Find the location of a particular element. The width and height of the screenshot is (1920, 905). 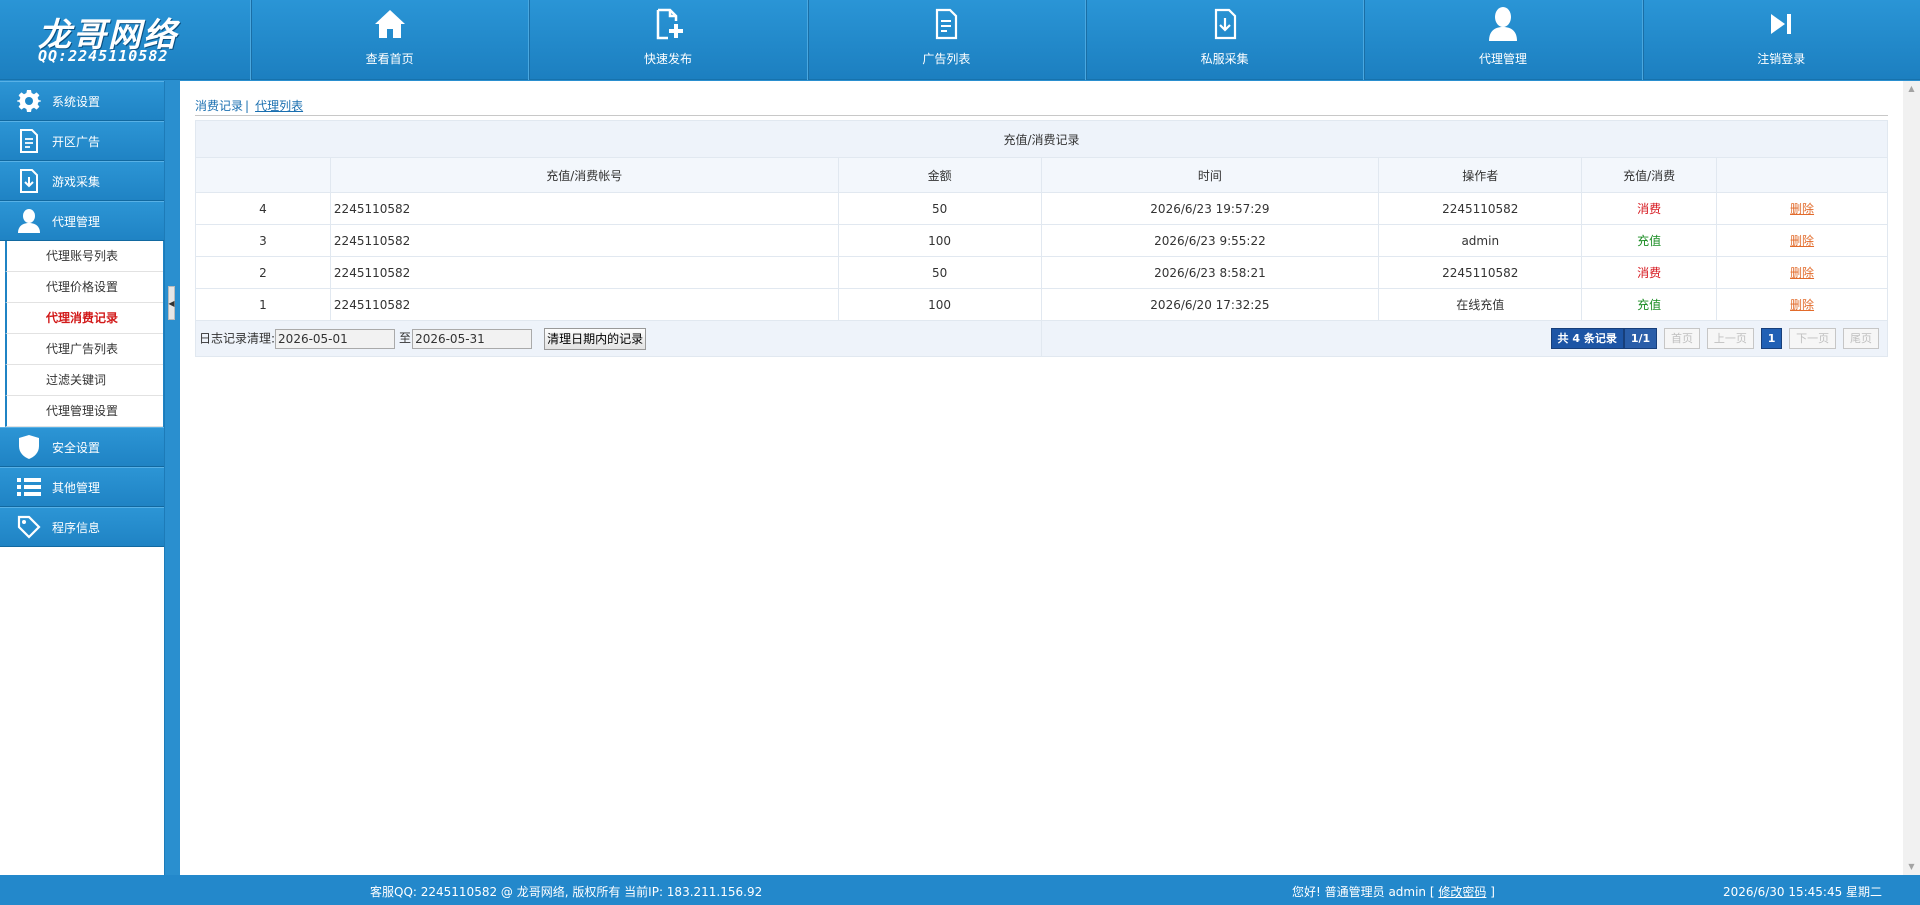

sidebar-item-agent-accounts: 代理账号列表 is located at coordinates (84, 256).